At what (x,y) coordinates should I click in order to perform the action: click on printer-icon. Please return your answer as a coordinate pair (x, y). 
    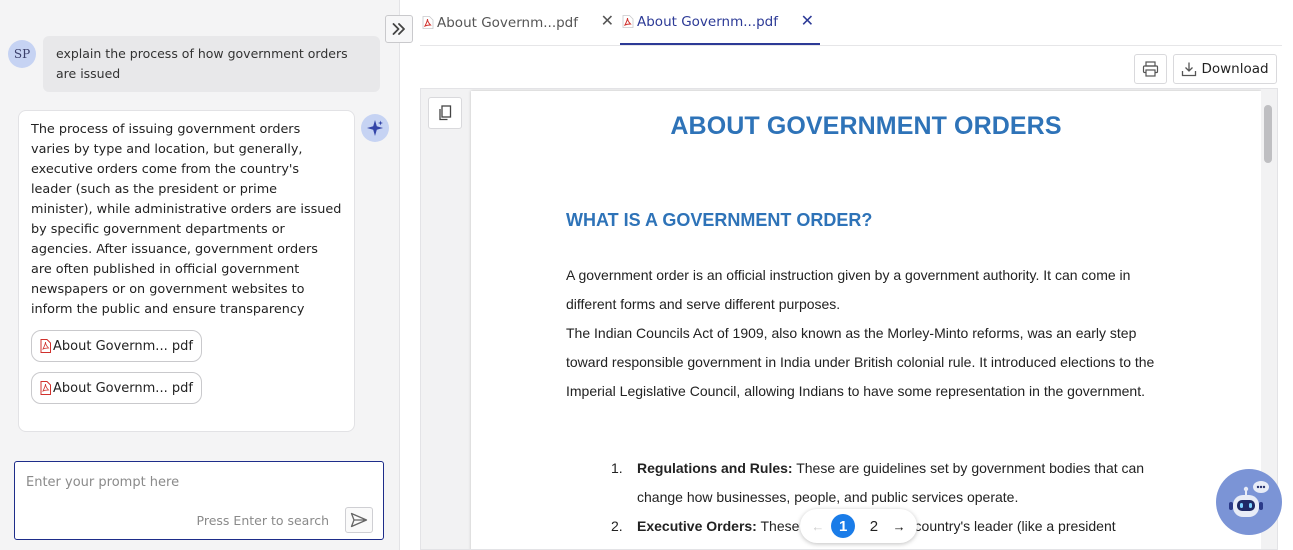
    Looking at the image, I should click on (1150, 69).